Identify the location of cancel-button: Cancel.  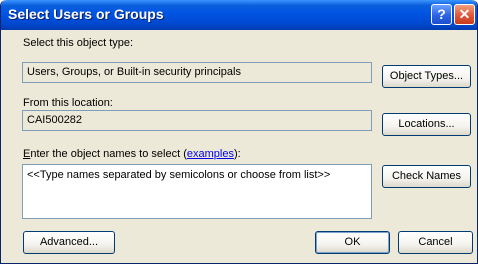
(435, 242).